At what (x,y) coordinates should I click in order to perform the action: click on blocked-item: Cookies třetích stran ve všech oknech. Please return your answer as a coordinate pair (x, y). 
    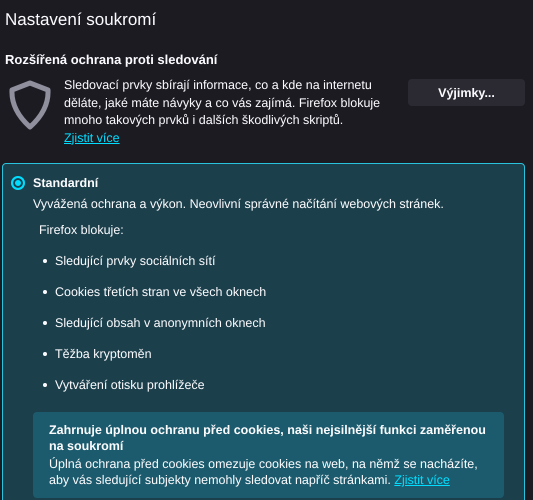
    Looking at the image, I should click on (160, 292).